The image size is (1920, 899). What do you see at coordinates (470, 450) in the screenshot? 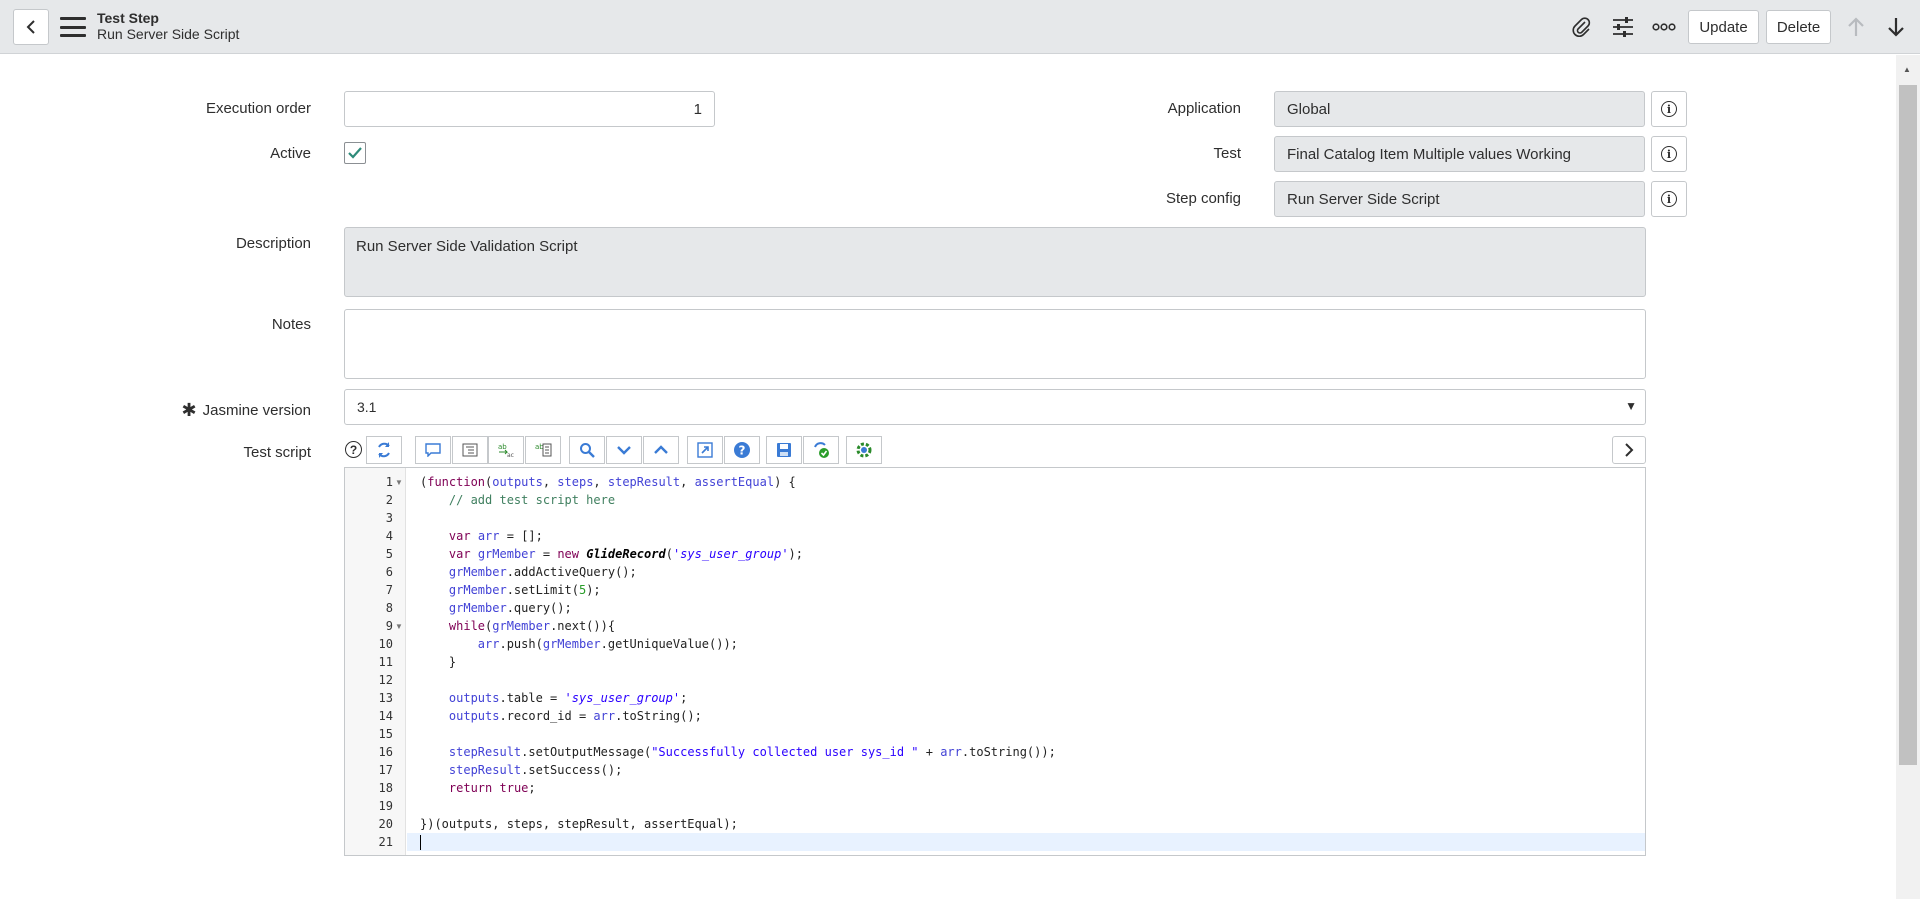
I see `format-code-icon` at bounding box center [470, 450].